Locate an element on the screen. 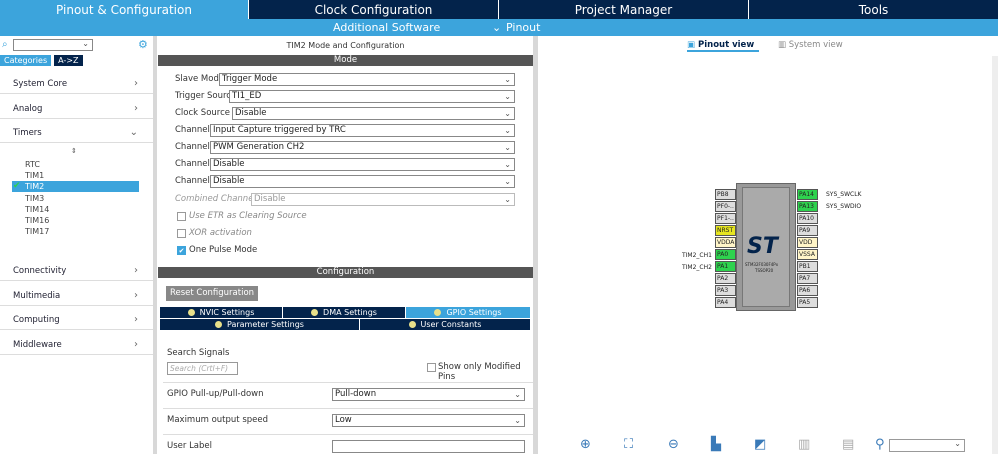  tab-clock-configuration: Clock Configuration is located at coordinates (374, 9).